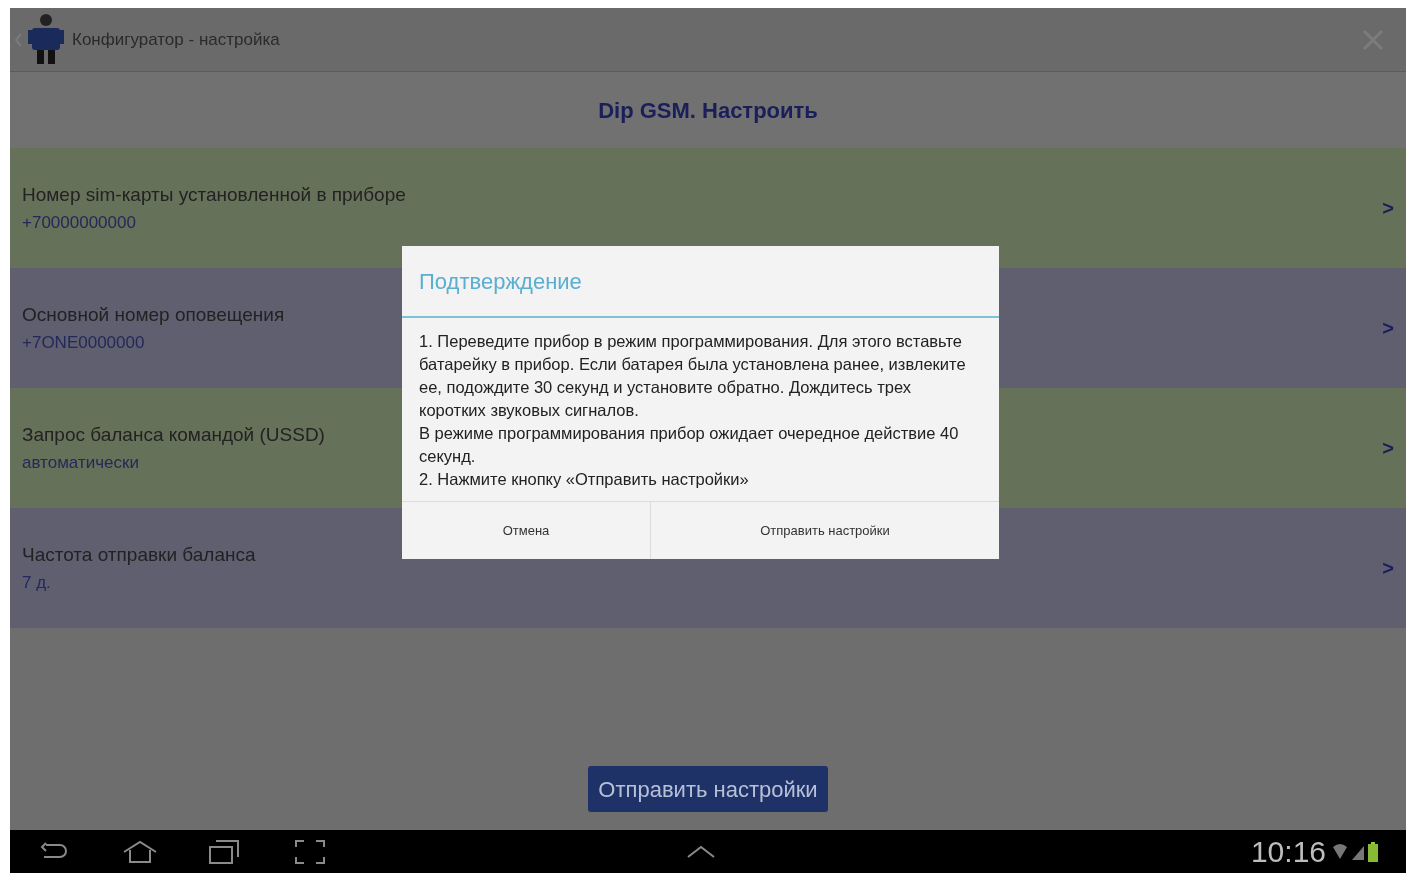 This screenshot has width=1406, height=873. I want to click on dialog-message: 2. Нажмите кнопку «Отправить настройки», so click(584, 479).